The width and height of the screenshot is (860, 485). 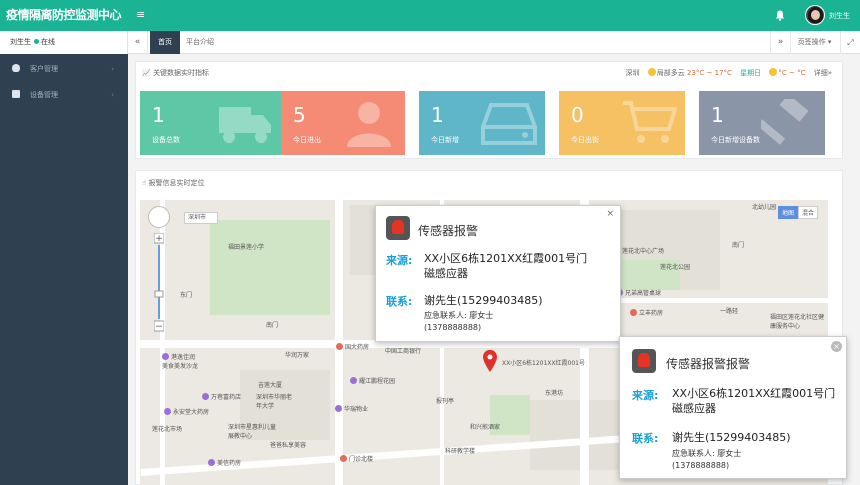 What do you see at coordinates (839, 16) in the screenshot?
I see `user-name: 刘生生` at bounding box center [839, 16].